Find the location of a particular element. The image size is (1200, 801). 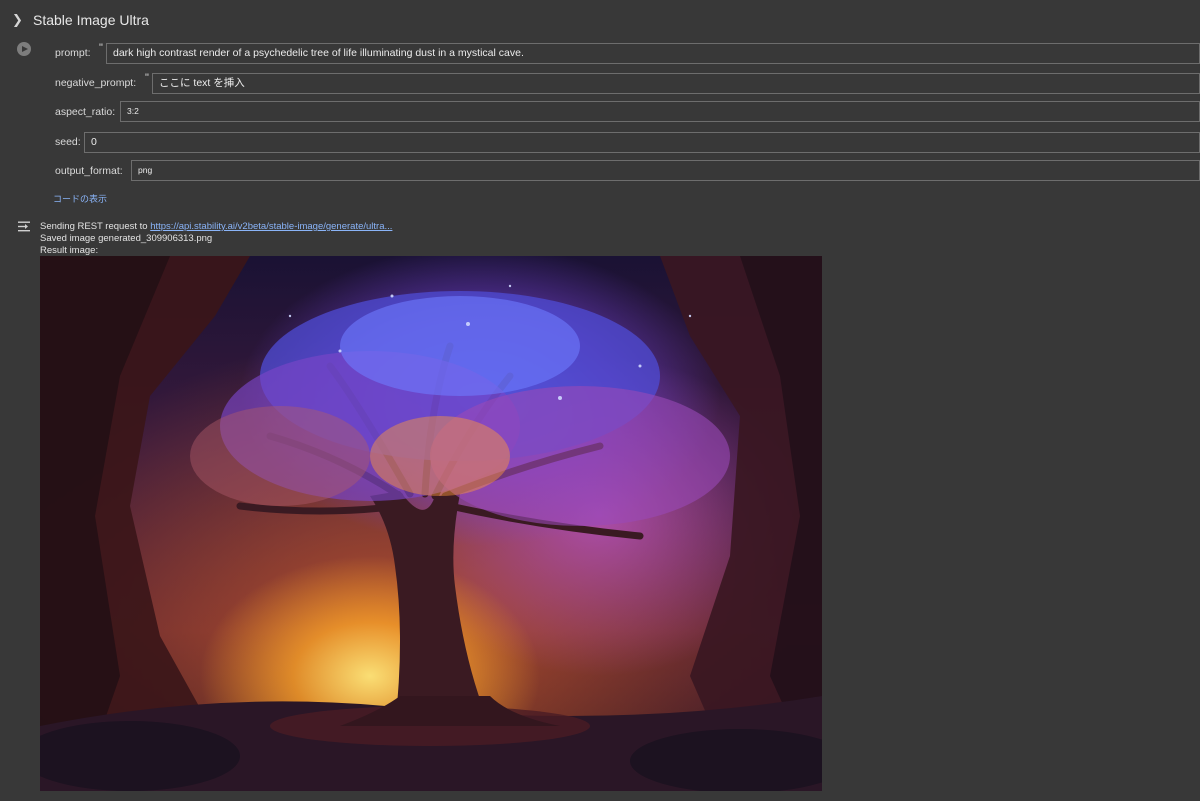

aspect-ratio-label: aspect_ratio: is located at coordinates (85, 112).